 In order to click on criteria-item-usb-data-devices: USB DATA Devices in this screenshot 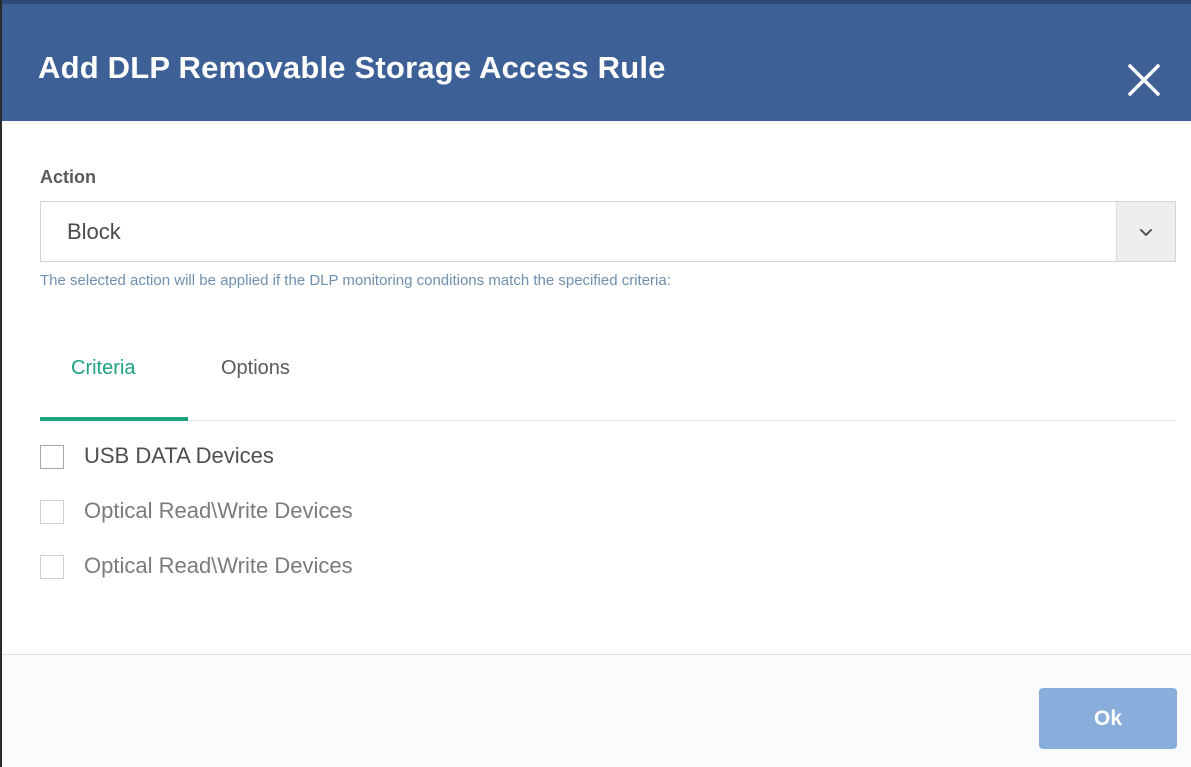, I will do `click(190, 457)`.